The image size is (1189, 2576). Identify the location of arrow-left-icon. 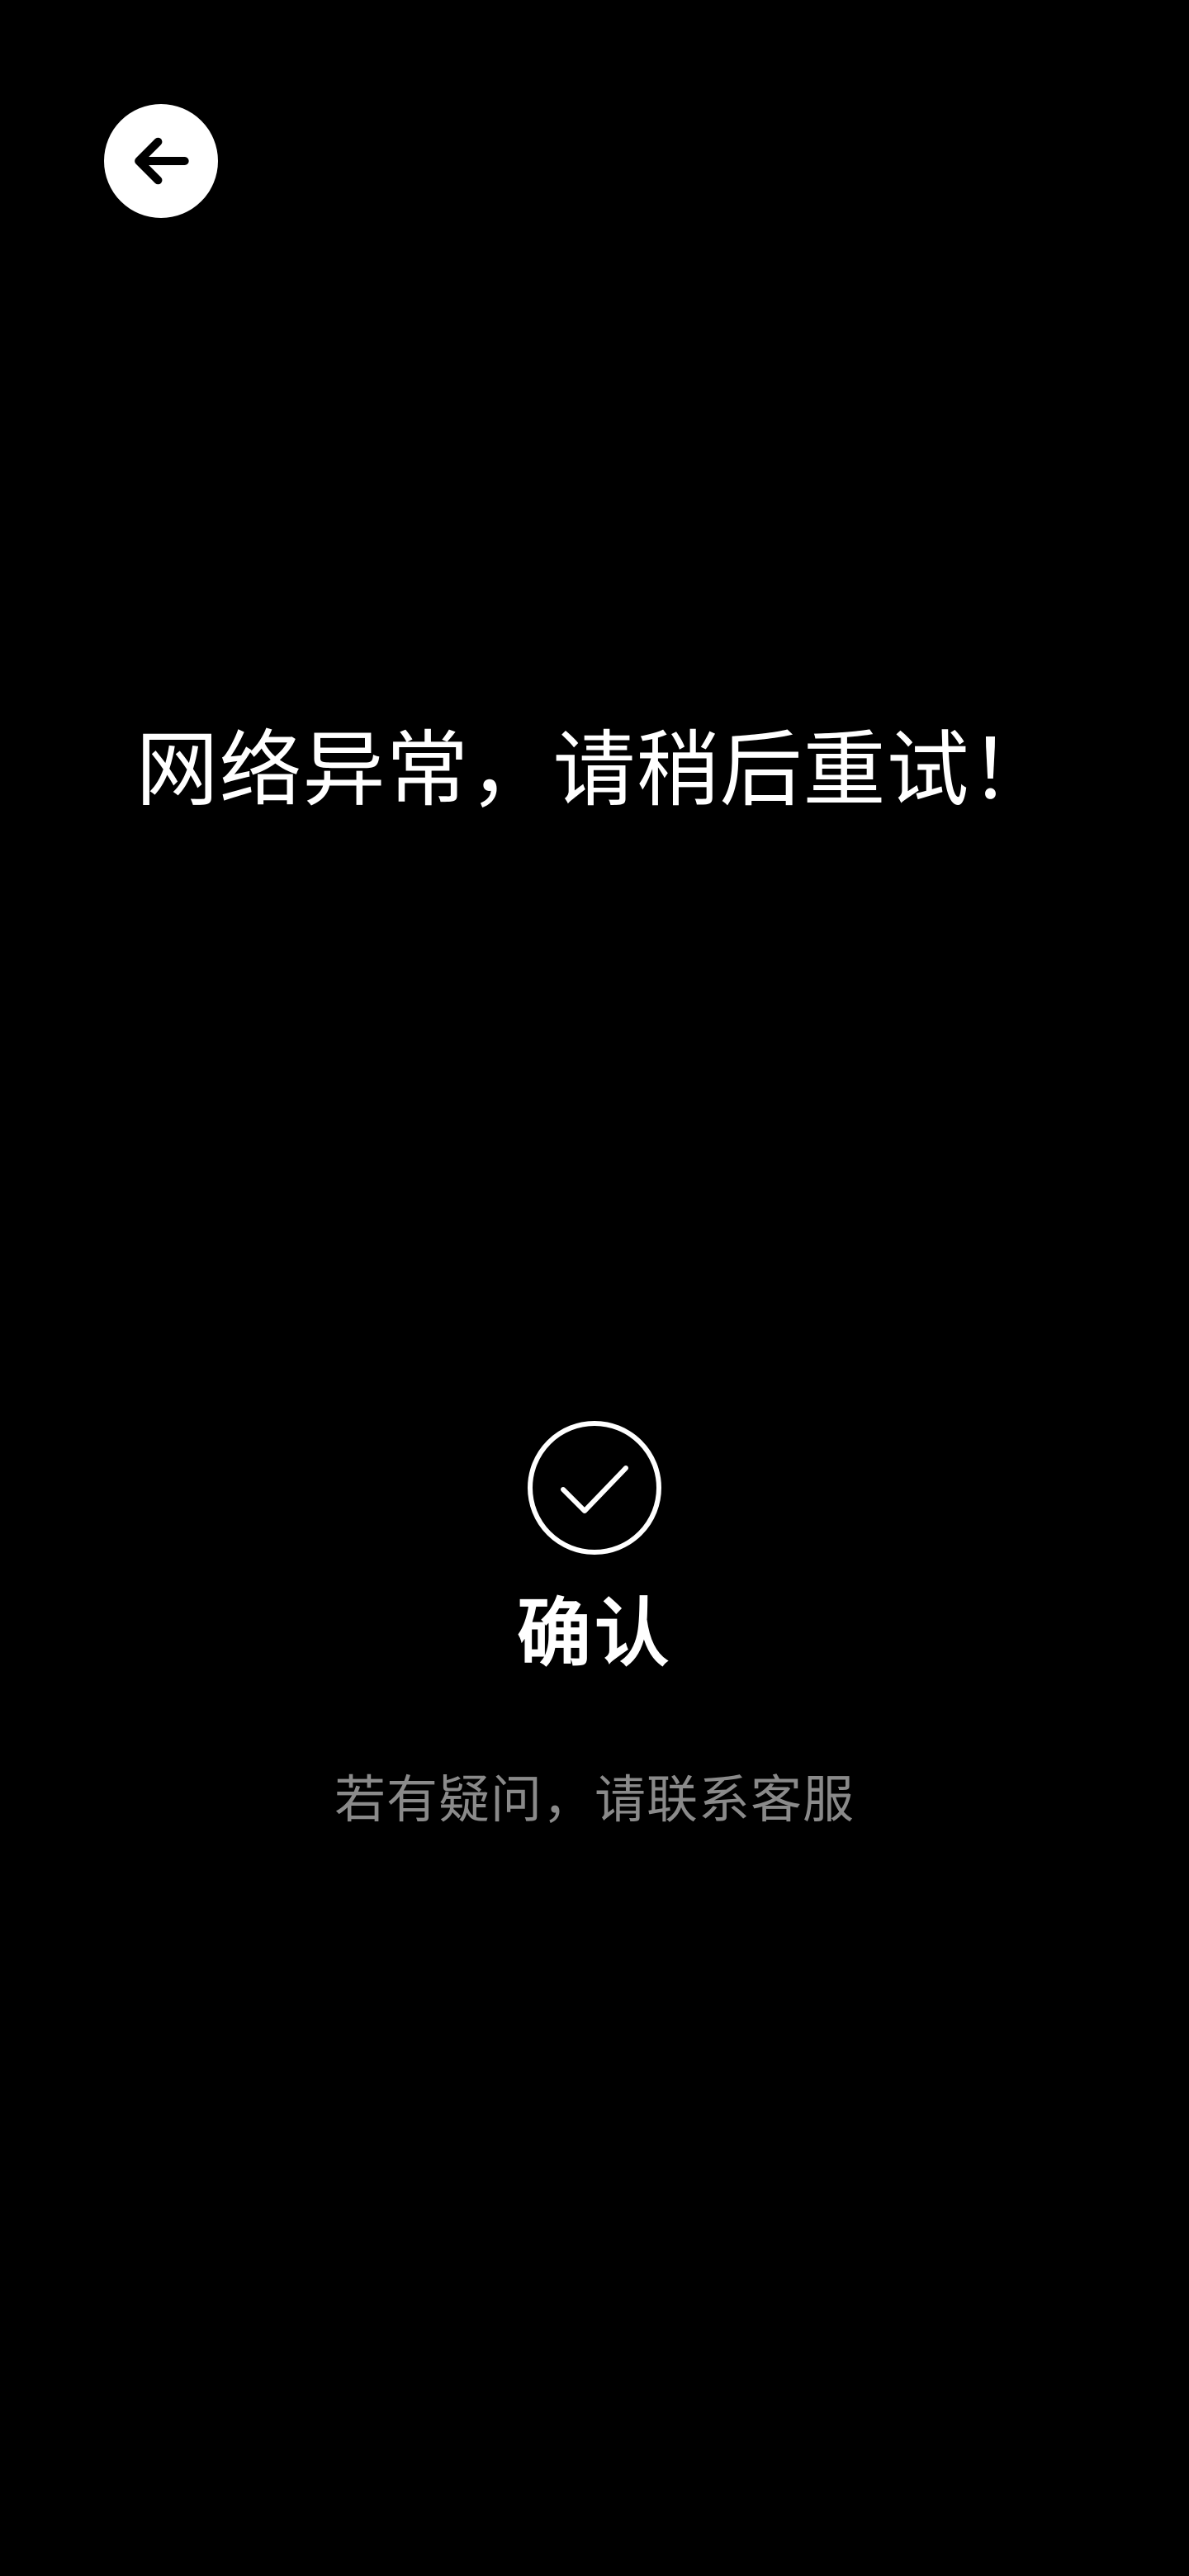
(162, 161).